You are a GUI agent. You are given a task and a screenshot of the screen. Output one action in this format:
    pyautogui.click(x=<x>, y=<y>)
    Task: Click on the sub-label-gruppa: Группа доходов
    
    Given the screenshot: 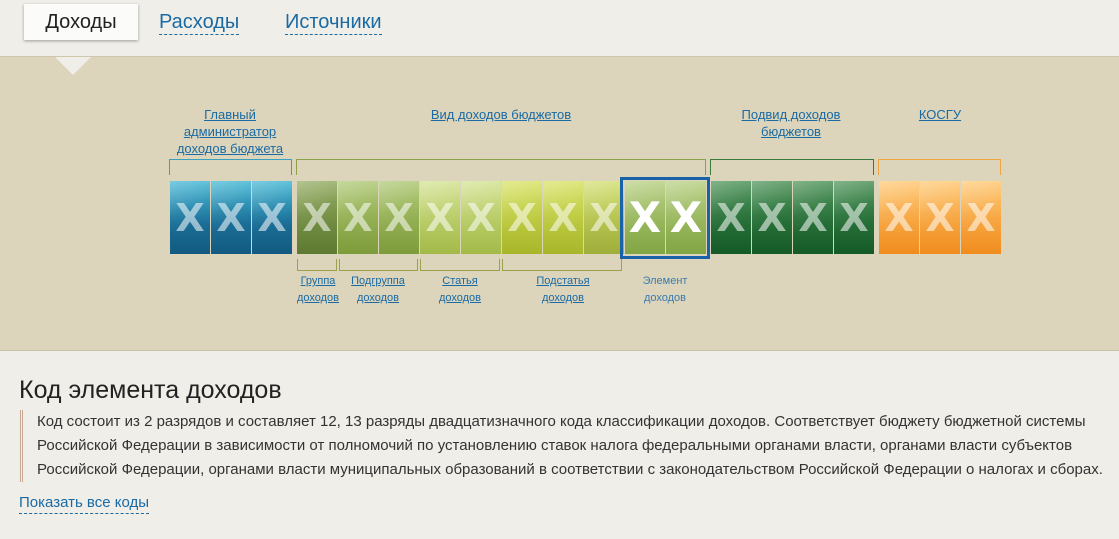 What is the action you would take?
    pyautogui.click(x=318, y=290)
    